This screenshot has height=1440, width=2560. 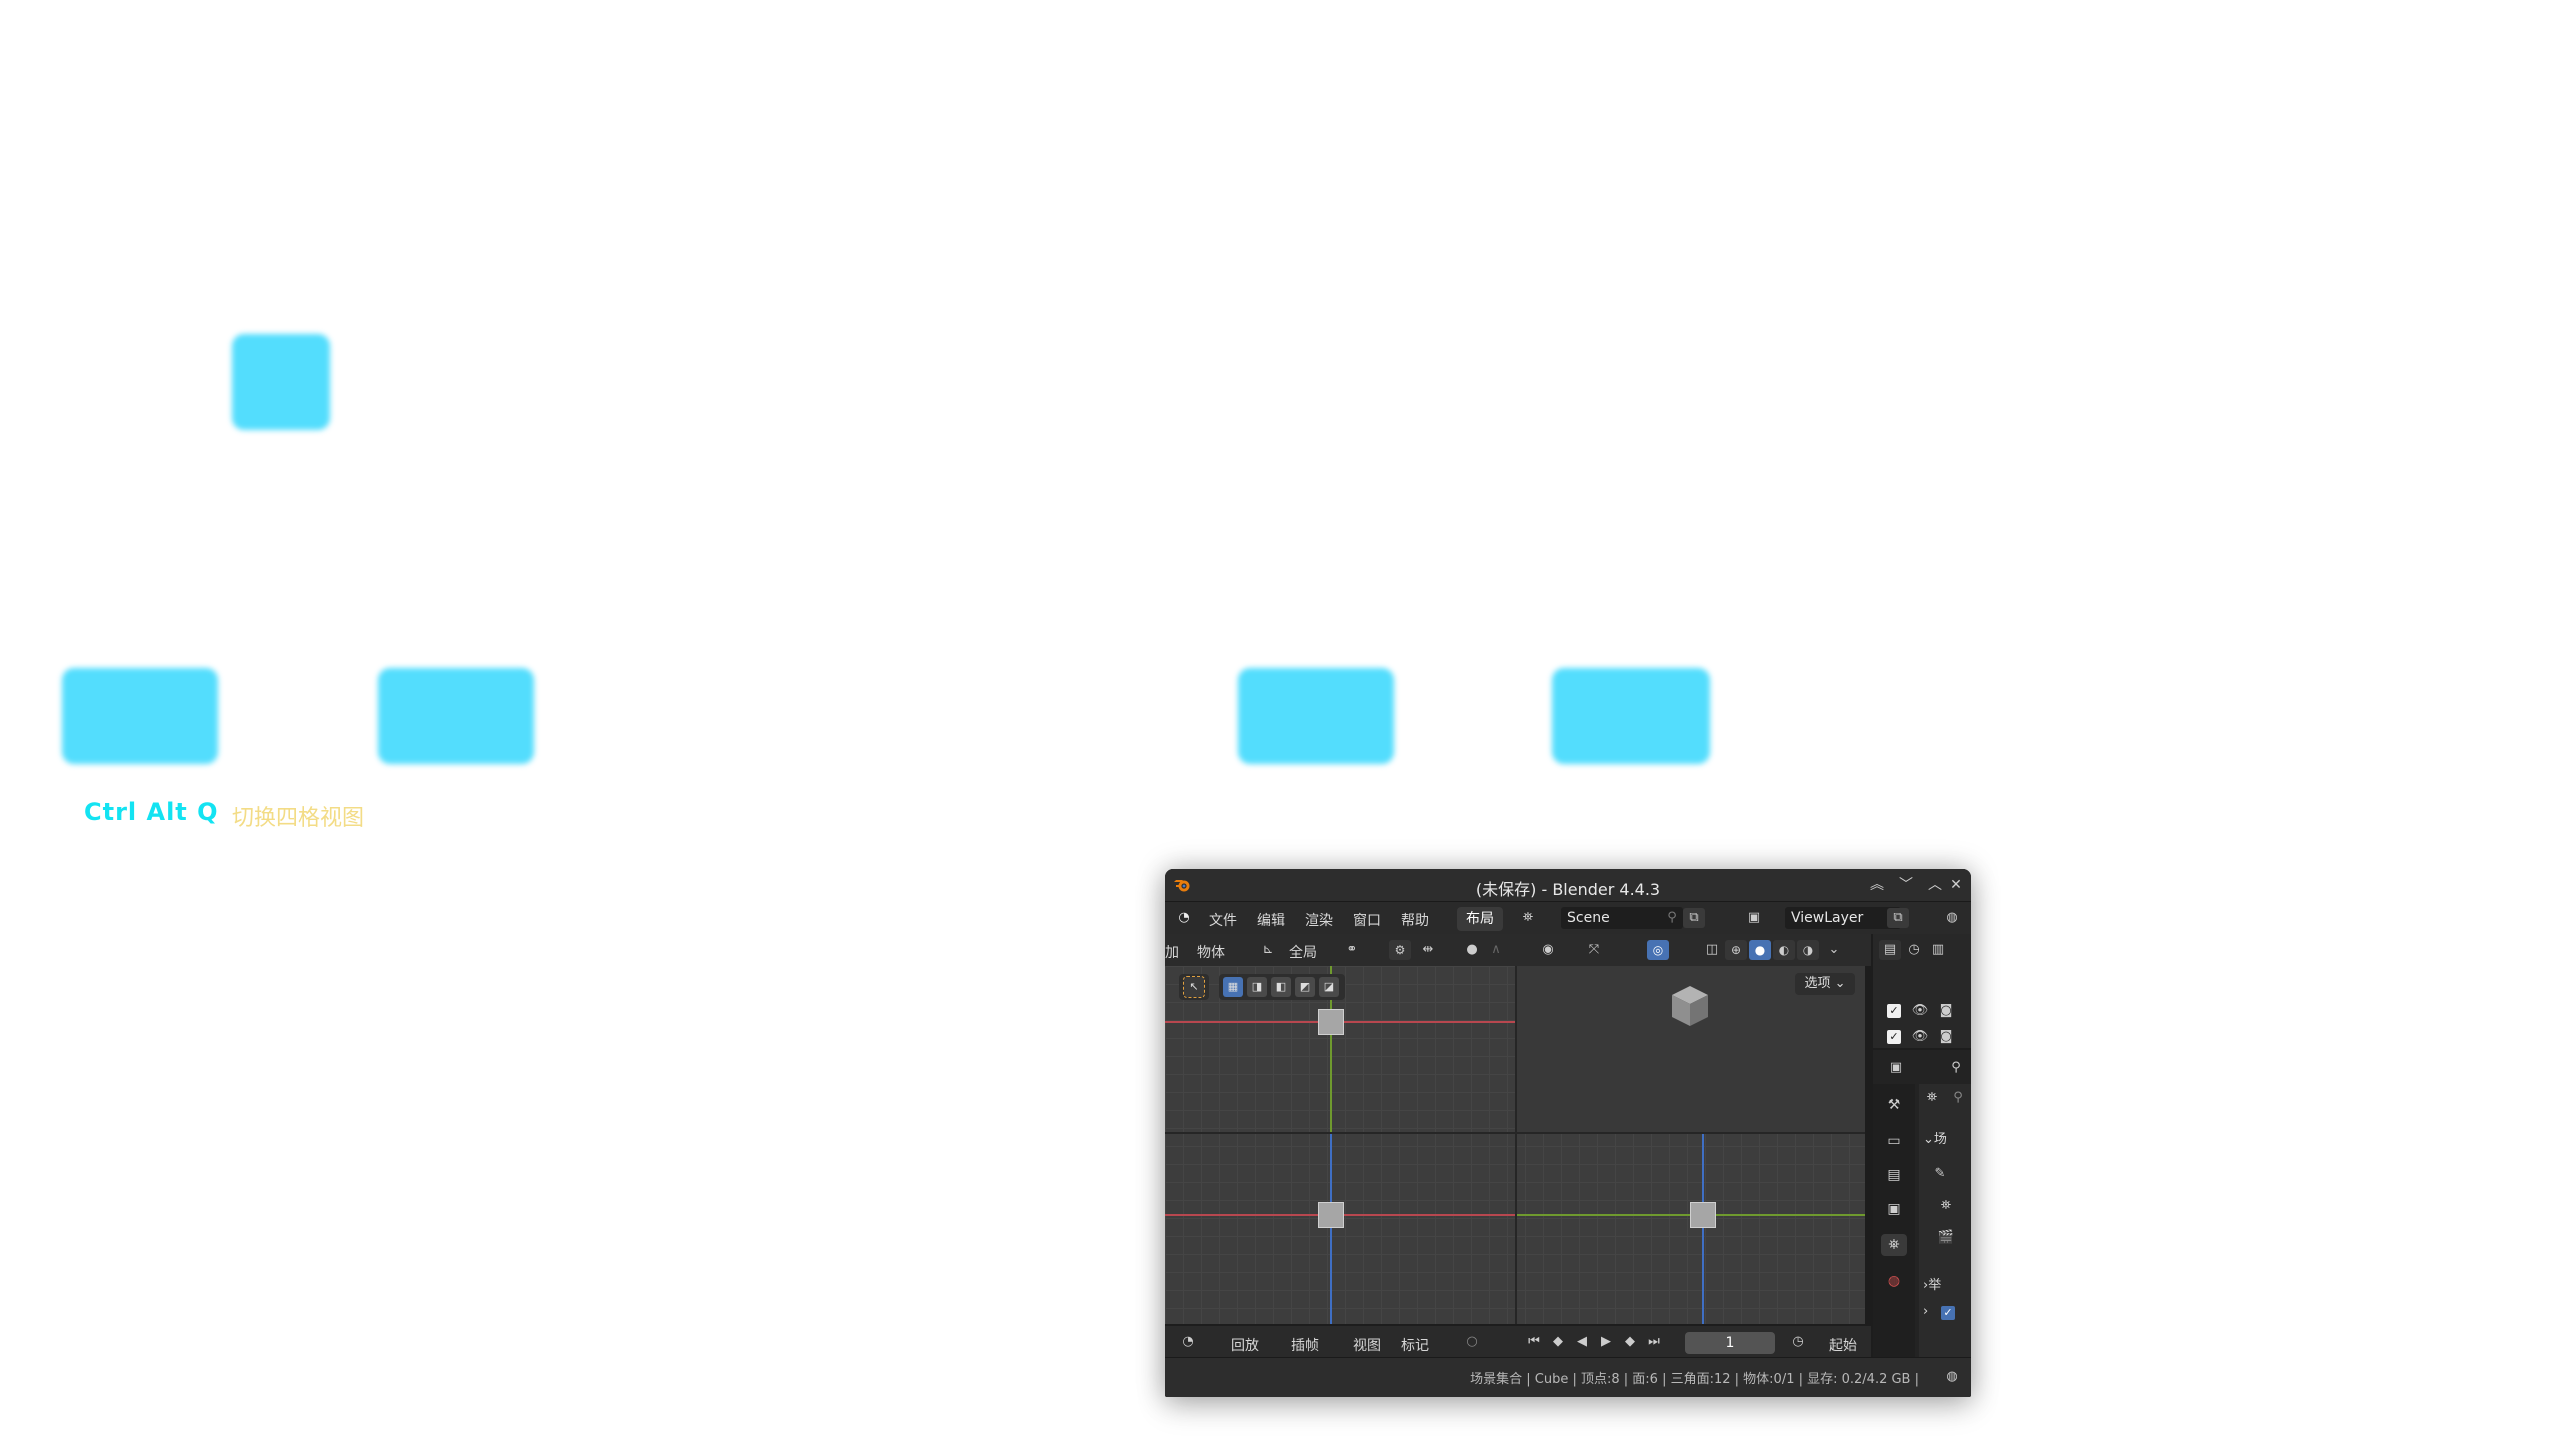 I want to click on close-icon: ✕, so click(x=1956, y=885).